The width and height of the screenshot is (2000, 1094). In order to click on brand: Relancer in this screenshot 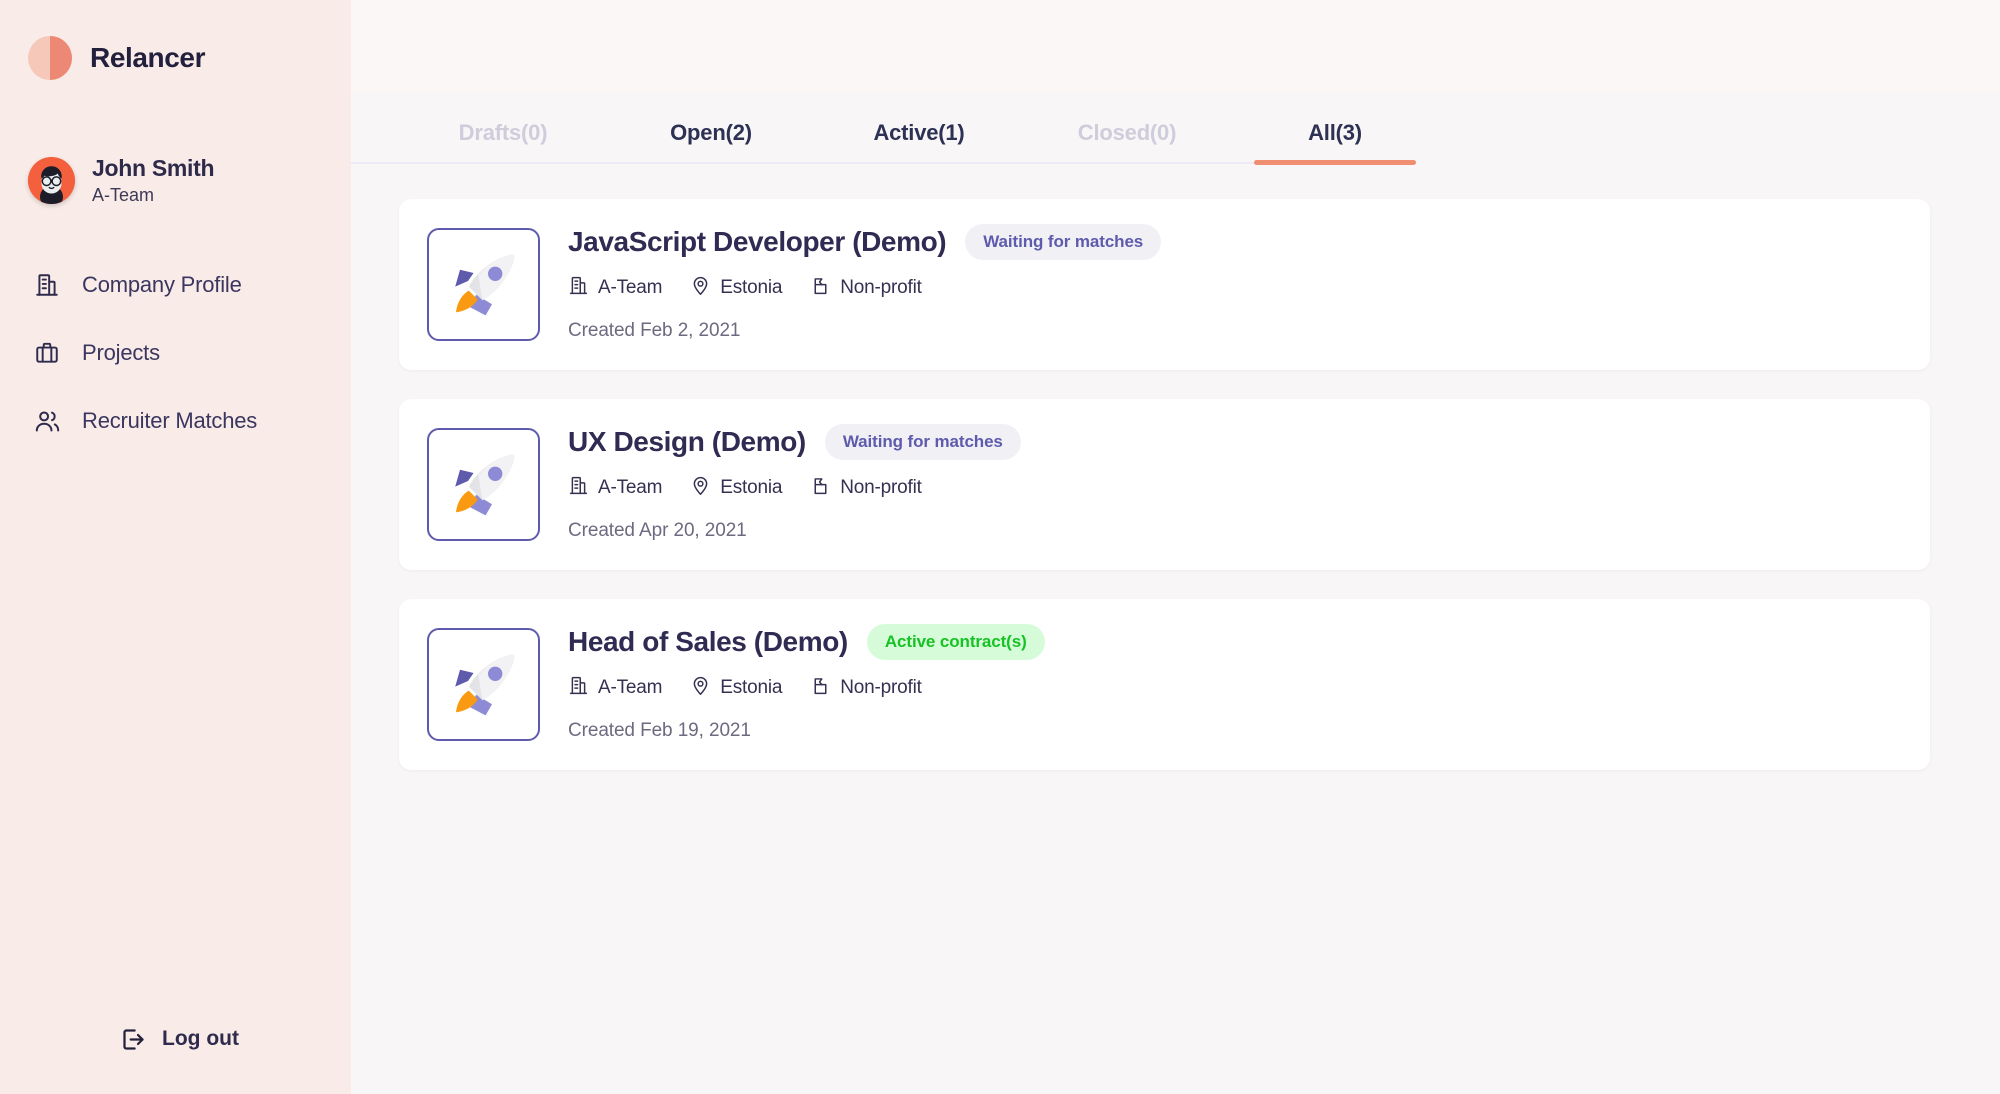, I will do `click(175, 46)`.